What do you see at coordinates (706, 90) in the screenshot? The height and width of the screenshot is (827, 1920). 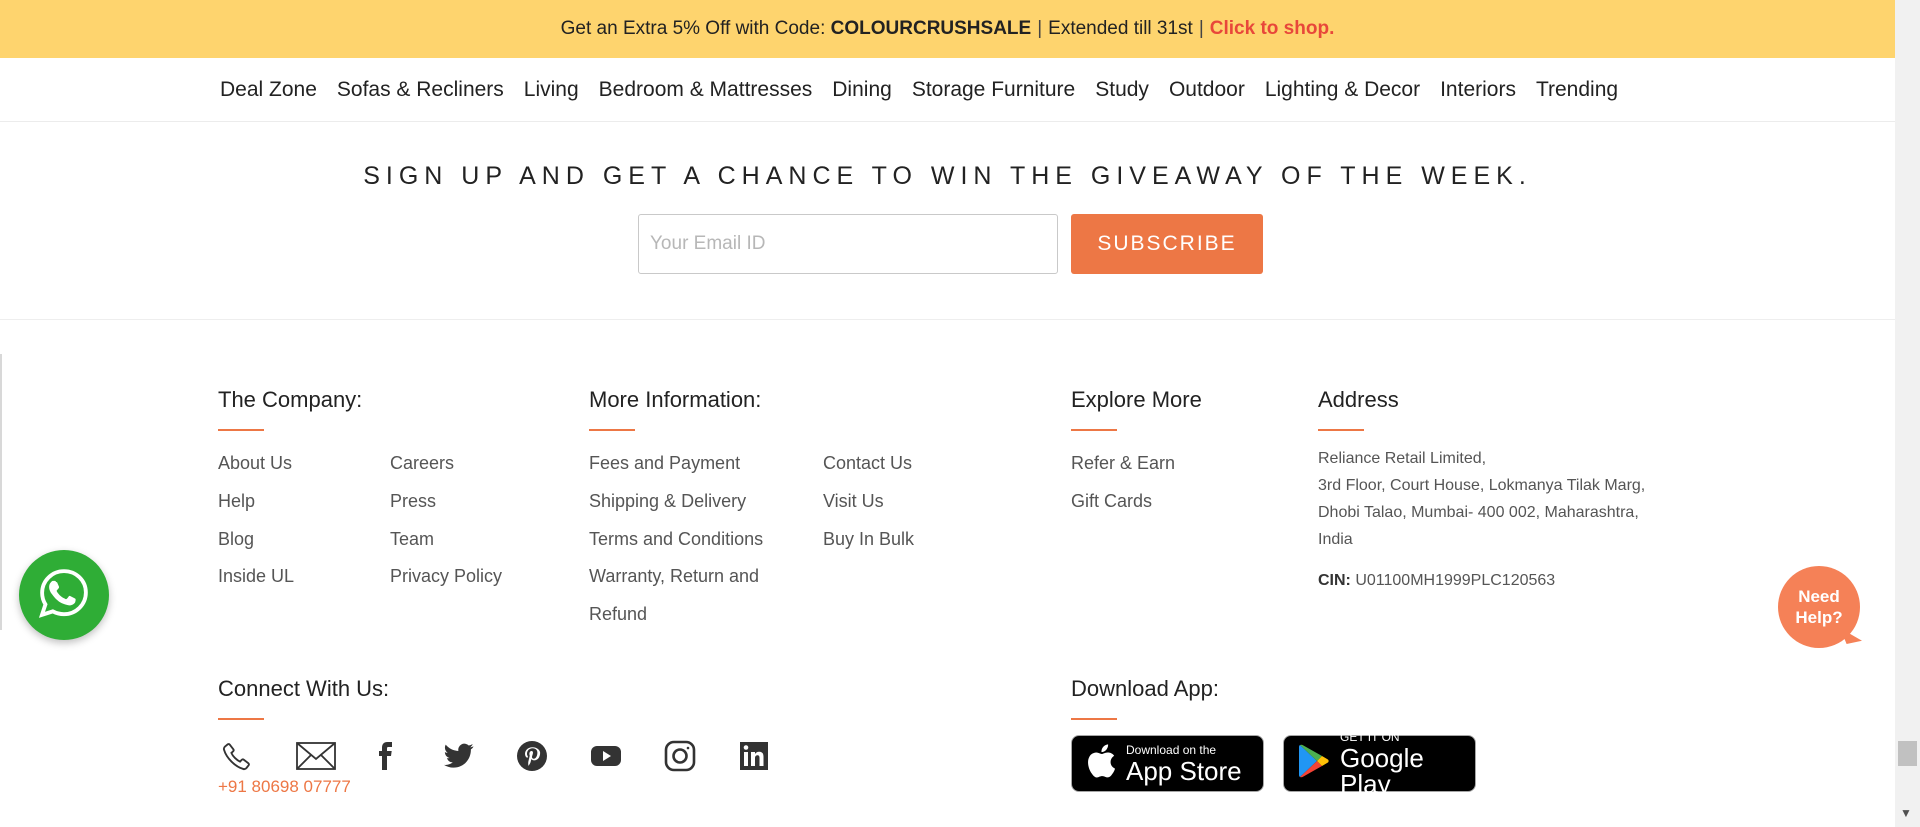 I see `nav-item-bedroom-mattresses: Bedroom & Mattresses` at bounding box center [706, 90].